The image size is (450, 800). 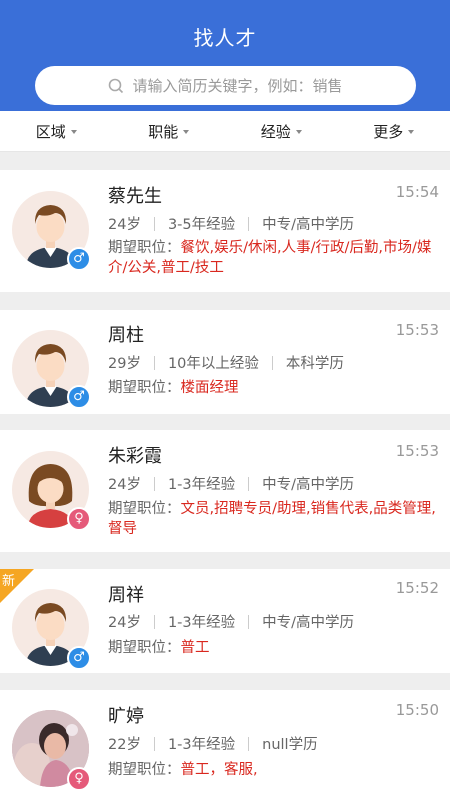 What do you see at coordinates (213, 364) in the screenshot?
I see `experience: 10年以上经验` at bounding box center [213, 364].